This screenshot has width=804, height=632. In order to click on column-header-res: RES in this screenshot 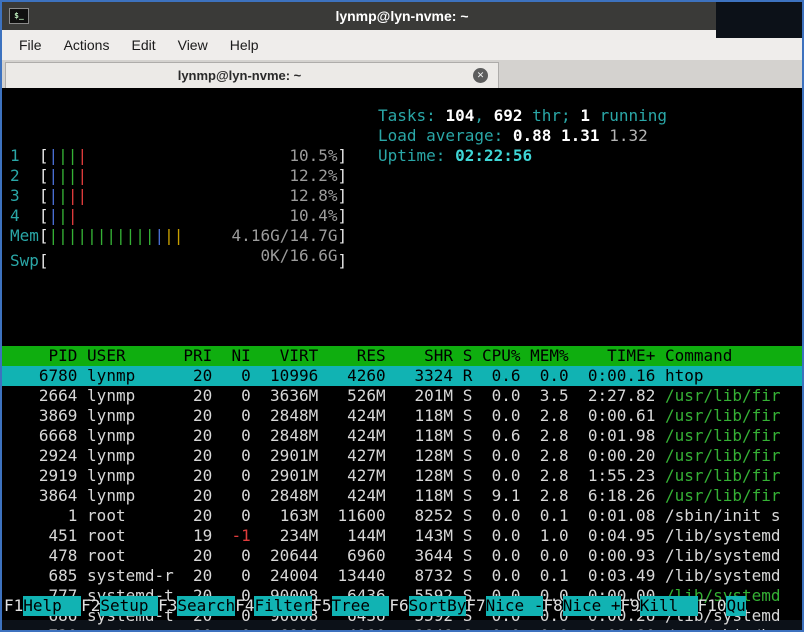, I will do `click(352, 356)`.